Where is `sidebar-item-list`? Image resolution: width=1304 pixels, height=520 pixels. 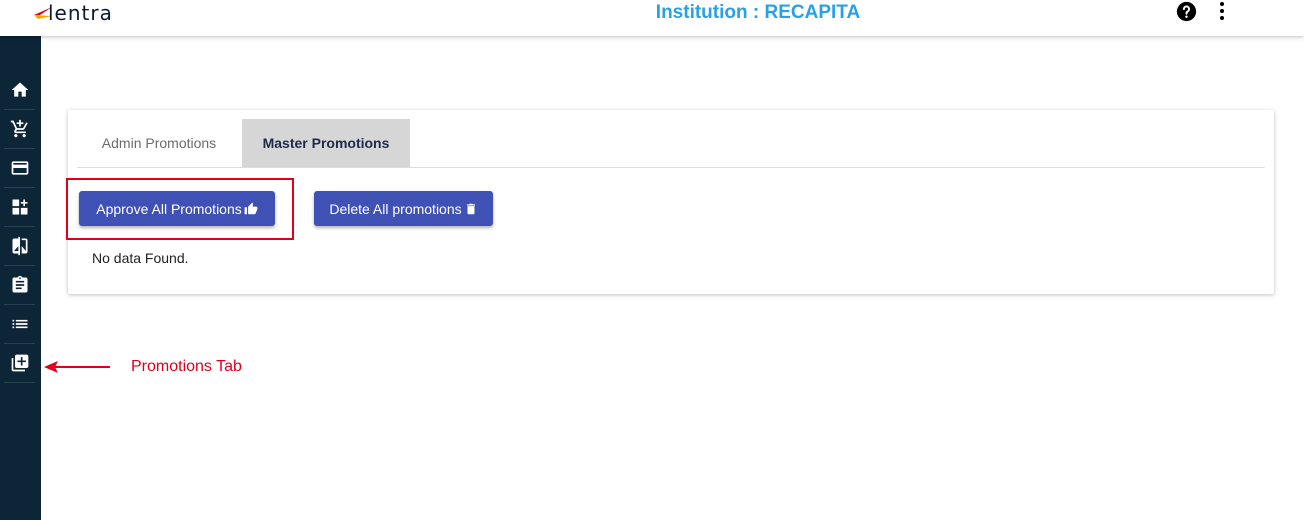
sidebar-item-list is located at coordinates (19, 324).